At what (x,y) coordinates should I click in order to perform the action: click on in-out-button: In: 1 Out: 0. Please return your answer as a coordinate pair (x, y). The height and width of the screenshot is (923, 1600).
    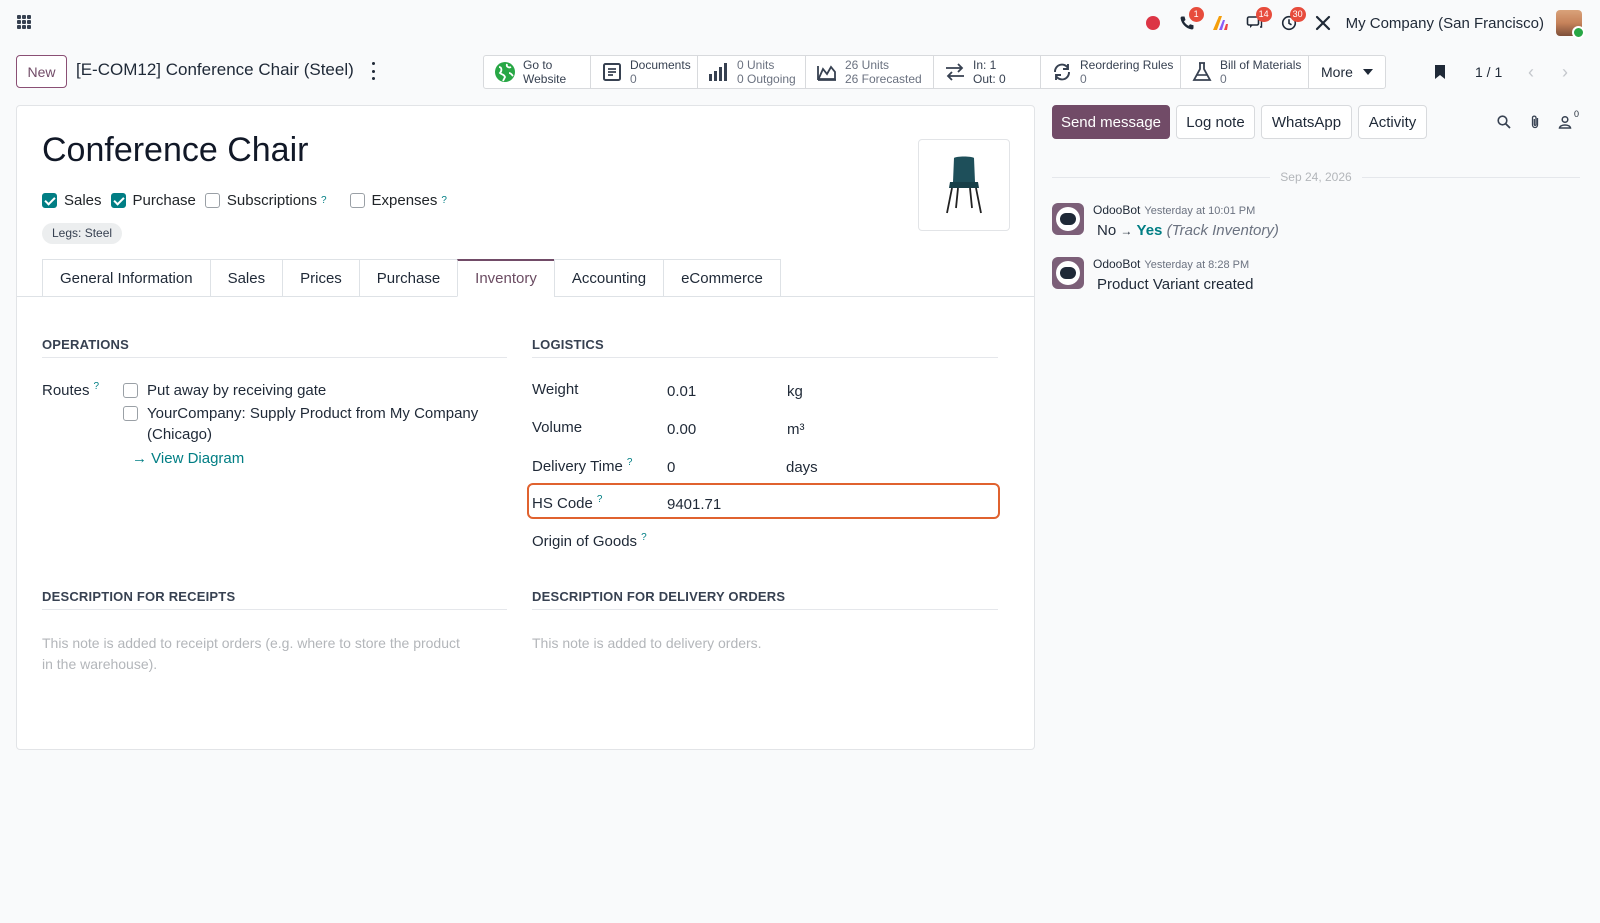
    Looking at the image, I should click on (987, 72).